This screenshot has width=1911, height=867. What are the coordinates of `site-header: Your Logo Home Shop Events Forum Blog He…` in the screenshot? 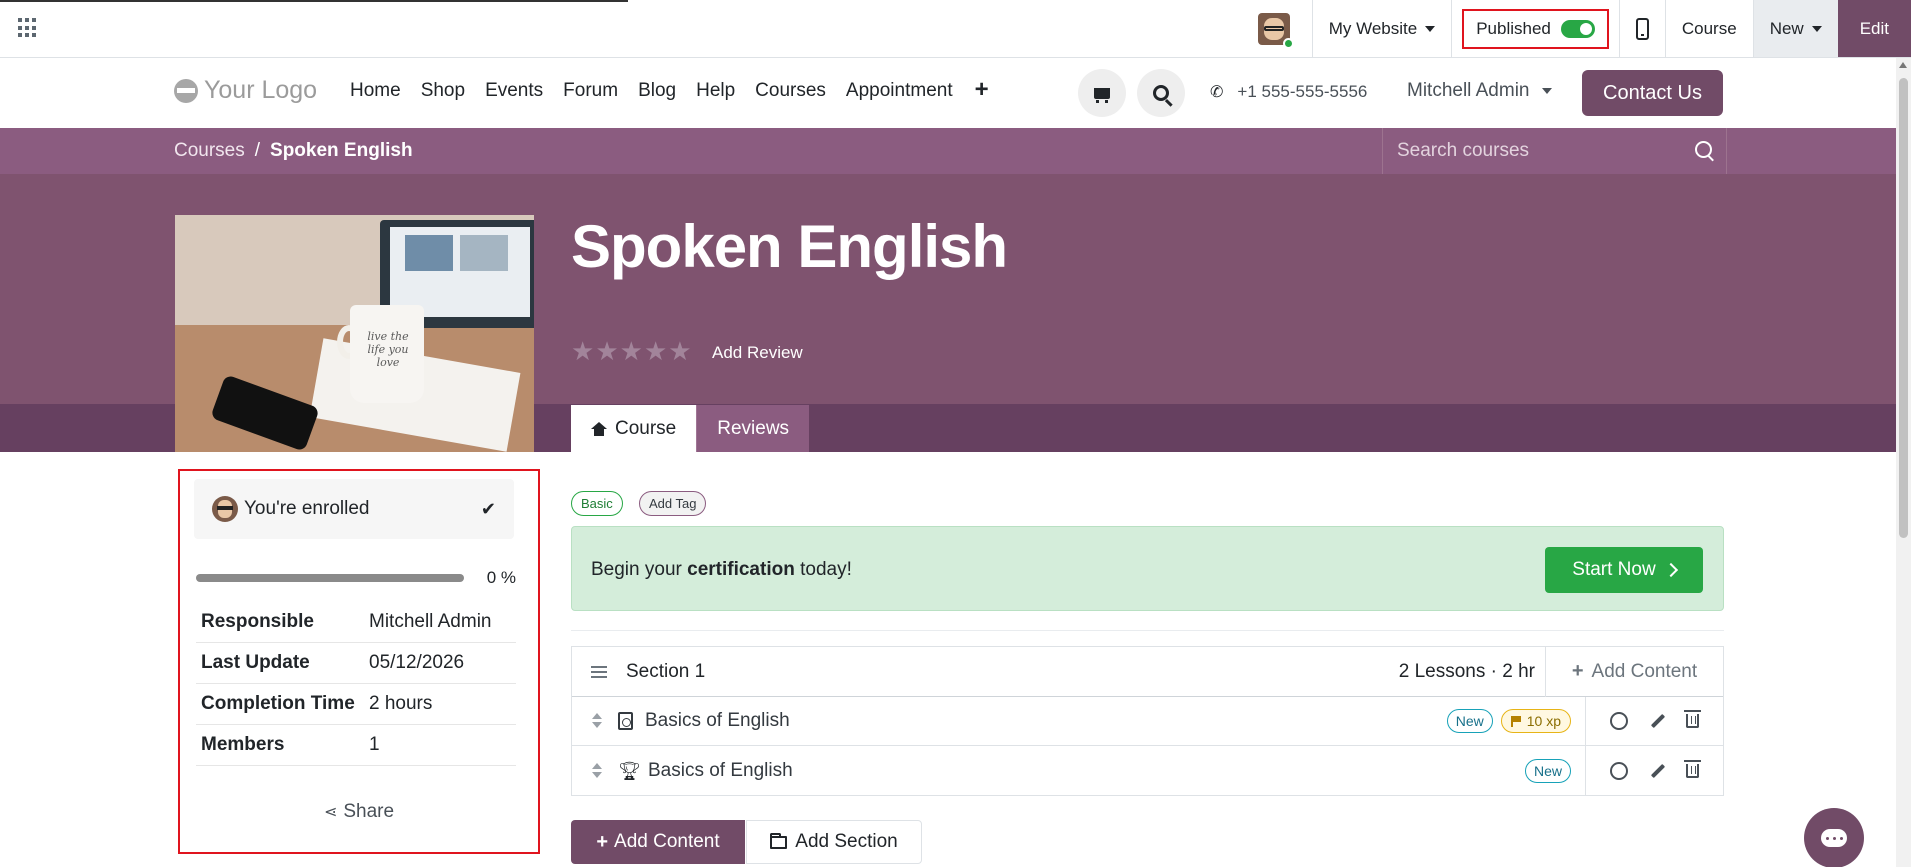 It's located at (948, 93).